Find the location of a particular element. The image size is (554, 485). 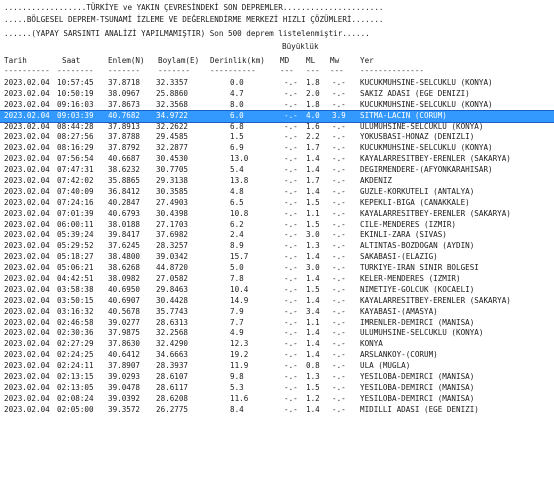

latitude-cell: 37.6245 is located at coordinates (124, 246).